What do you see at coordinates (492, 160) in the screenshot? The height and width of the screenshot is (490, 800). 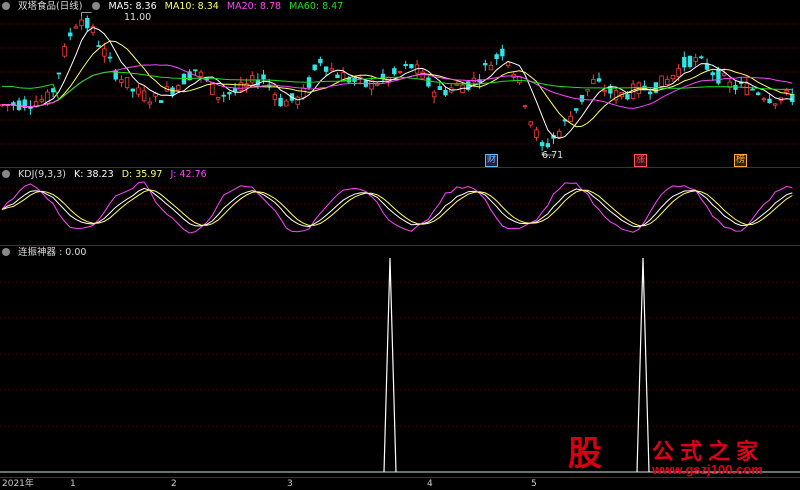 I see `marker-cai: 财` at bounding box center [492, 160].